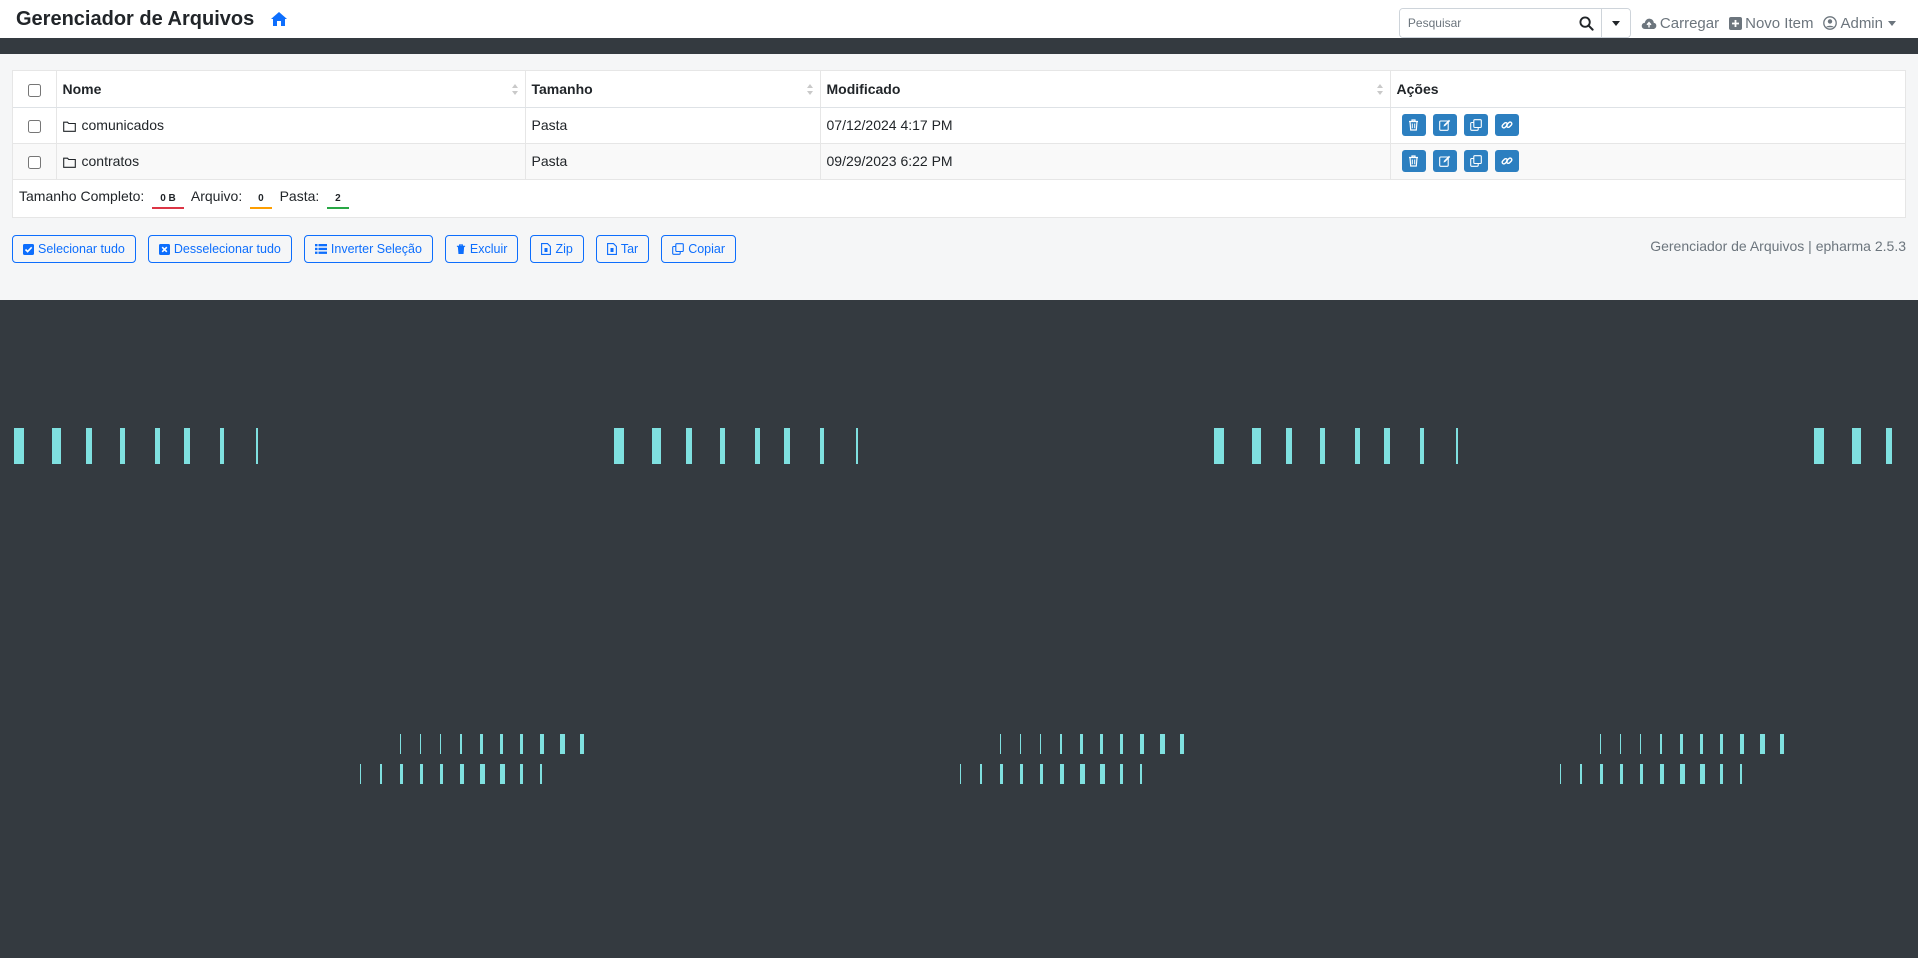 This screenshot has width=1918, height=958. What do you see at coordinates (1417, 88) in the screenshot?
I see `header-actions-label: Ações` at bounding box center [1417, 88].